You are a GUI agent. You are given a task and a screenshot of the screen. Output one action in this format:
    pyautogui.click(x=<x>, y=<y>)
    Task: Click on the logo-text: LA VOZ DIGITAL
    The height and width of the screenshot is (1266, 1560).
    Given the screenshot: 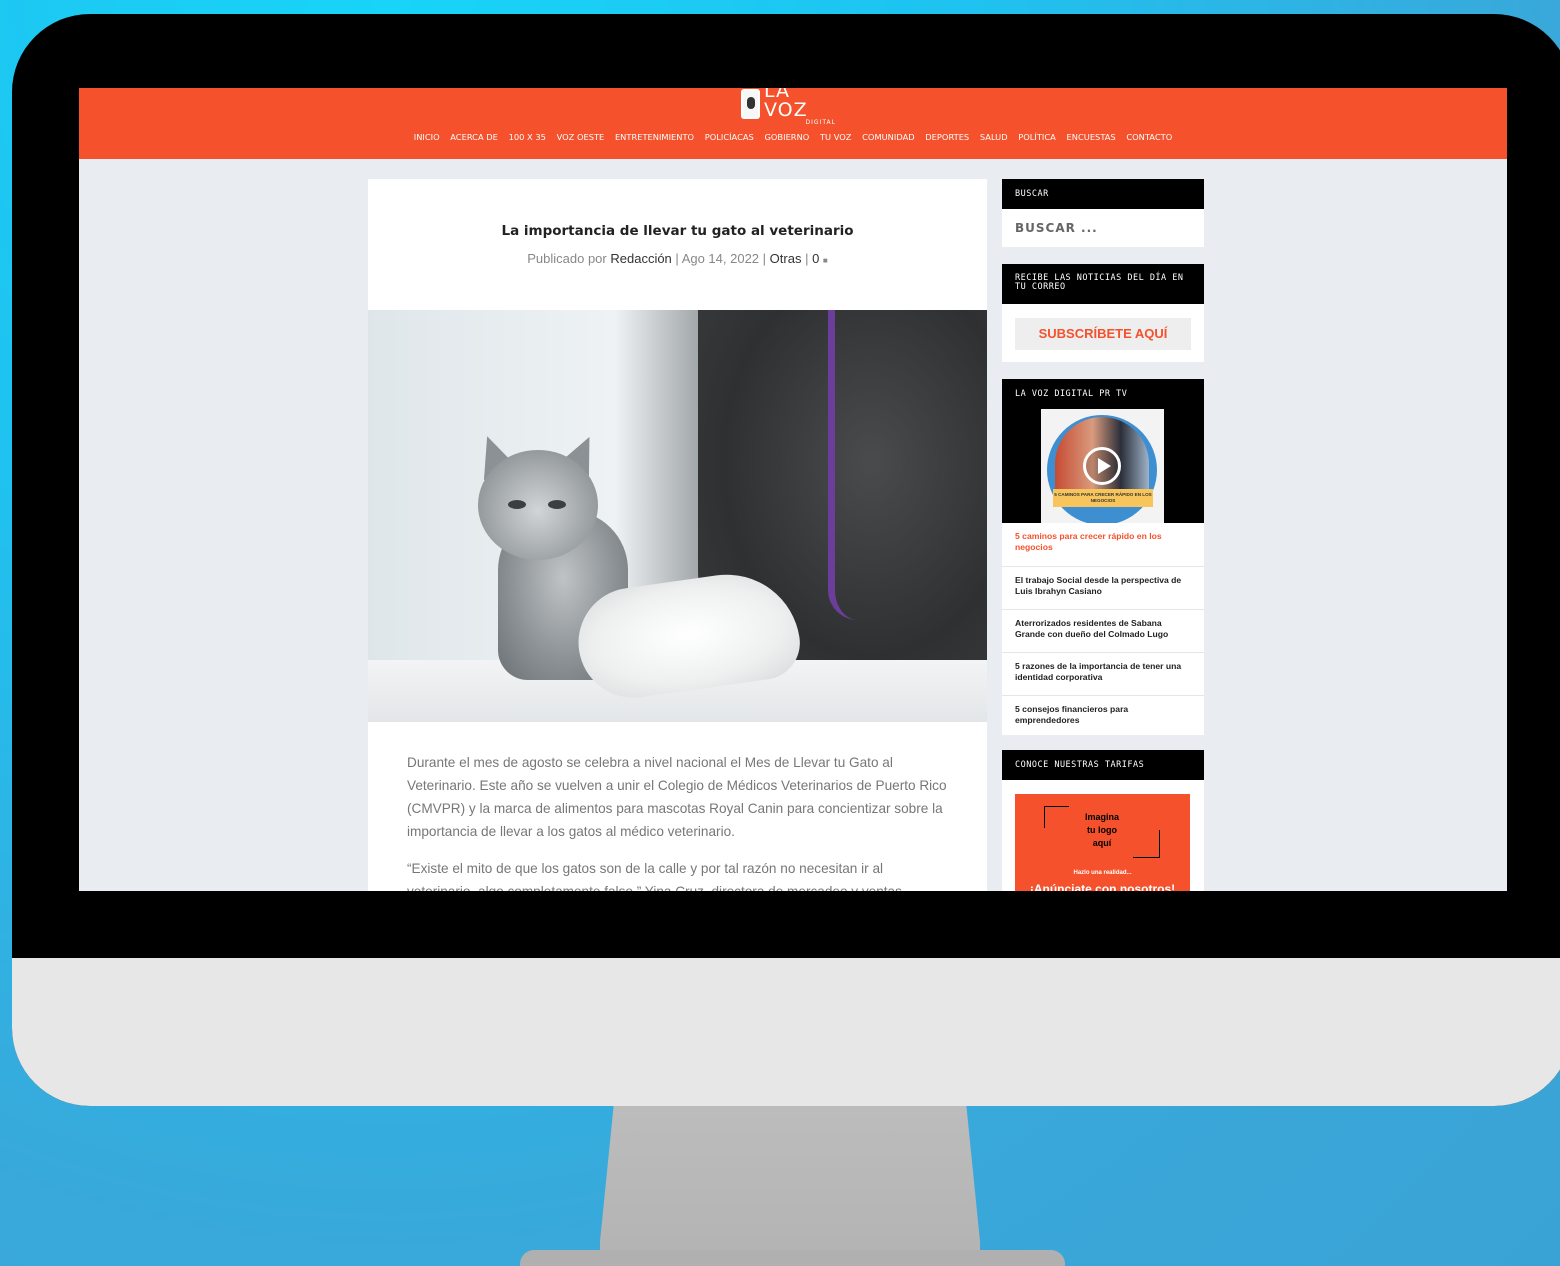 What is the action you would take?
    pyautogui.click(x=800, y=107)
    